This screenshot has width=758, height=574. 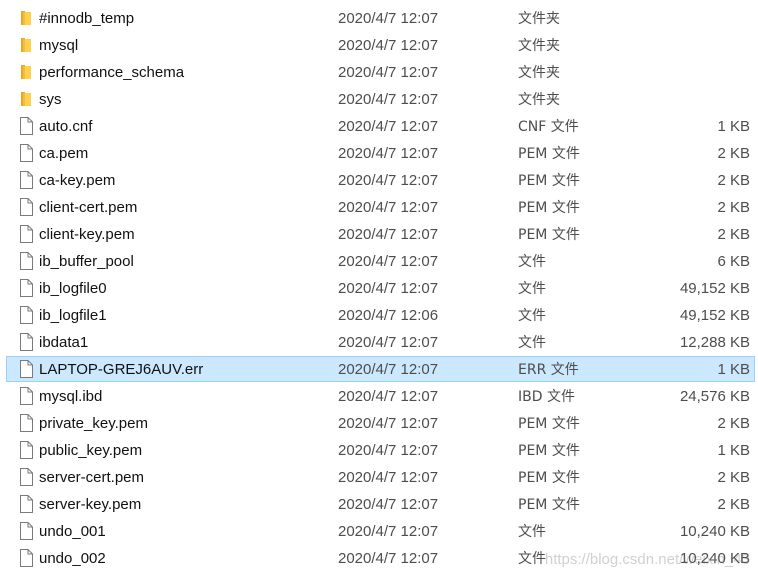 I want to click on file-name: client-cert.pem, so click(x=88, y=207).